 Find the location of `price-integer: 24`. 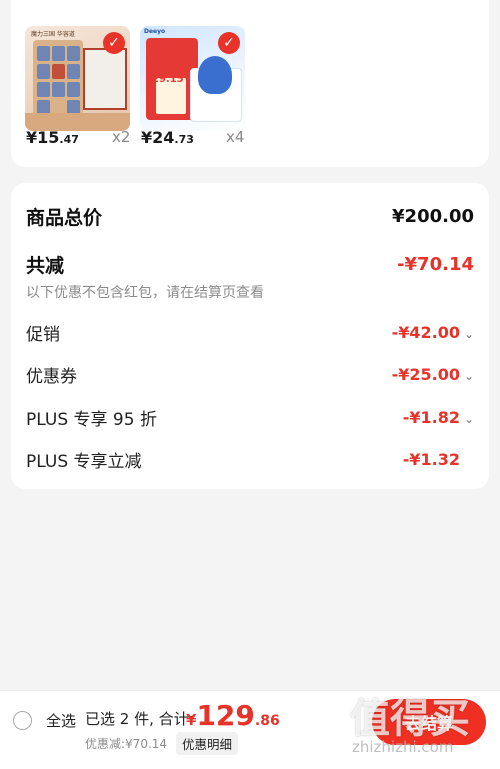

price-integer: 24 is located at coordinates (163, 137).